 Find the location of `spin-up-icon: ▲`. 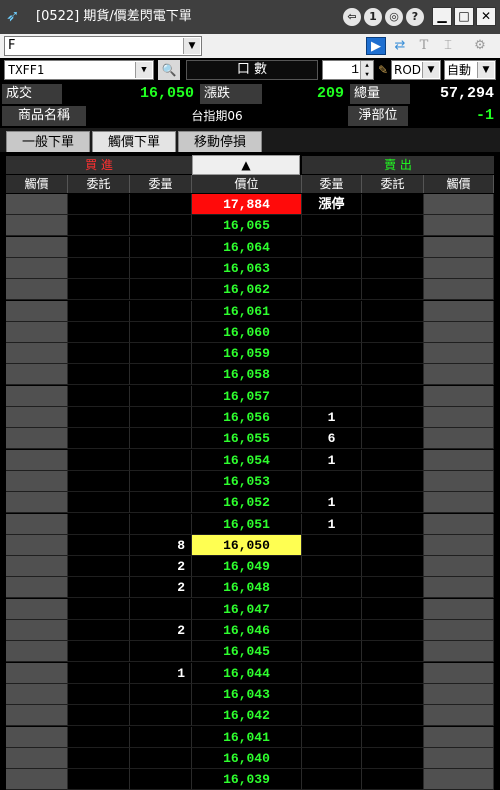

spin-up-icon: ▲ is located at coordinates (366, 65).